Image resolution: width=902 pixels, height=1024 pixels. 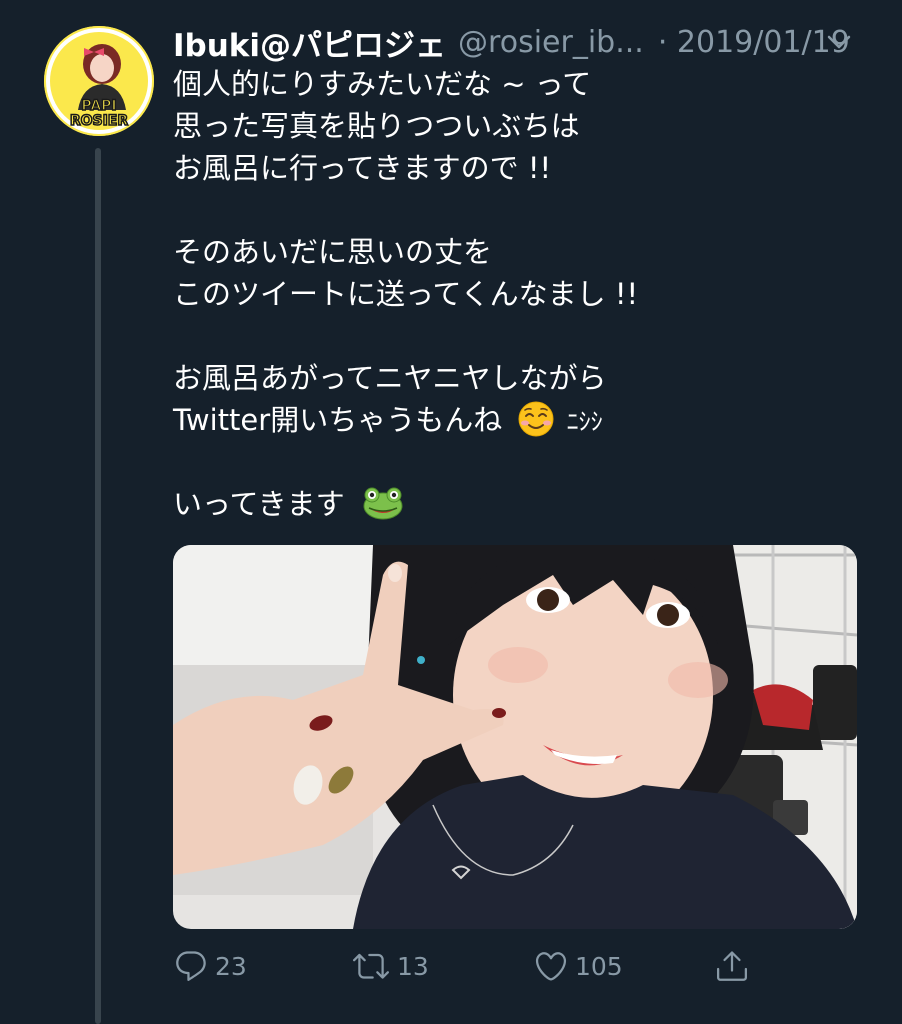 What do you see at coordinates (382, 84) in the screenshot?
I see `tweet-line-1: 個人的にりすみたいだな ~ って` at bounding box center [382, 84].